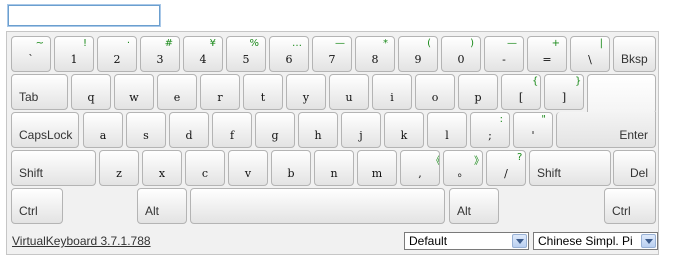 This screenshot has width=673, height=260. I want to click on key-shift-label: :, so click(501, 119).